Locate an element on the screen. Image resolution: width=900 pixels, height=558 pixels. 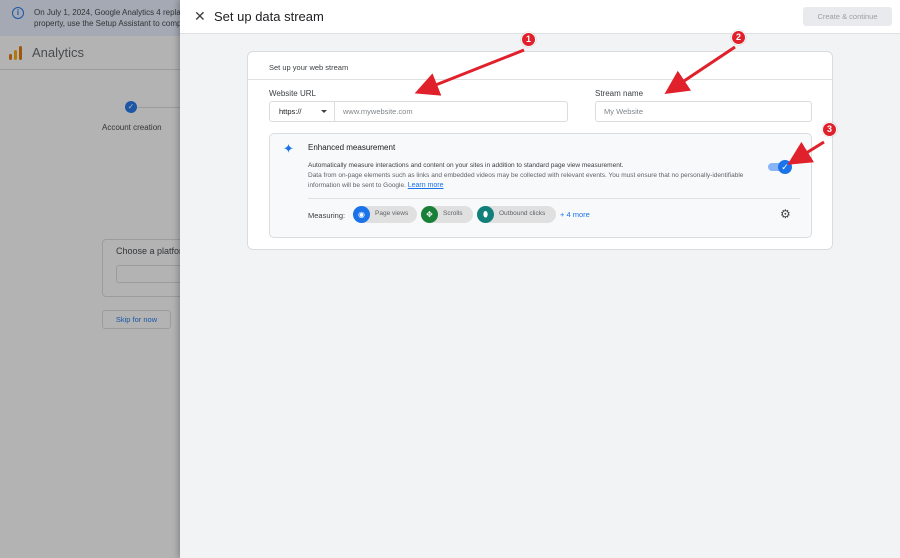
crosshair-icon: ✥ is located at coordinates (429, 214).